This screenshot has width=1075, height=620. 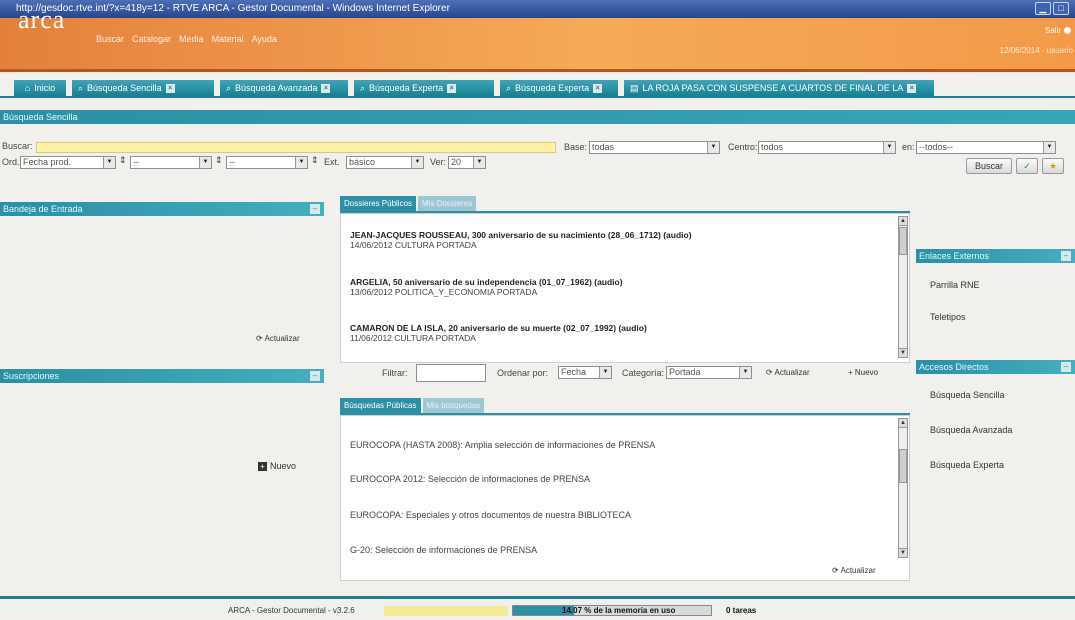 I want to click on ord-select: Fecha prod. ▼, so click(x=68, y=162).